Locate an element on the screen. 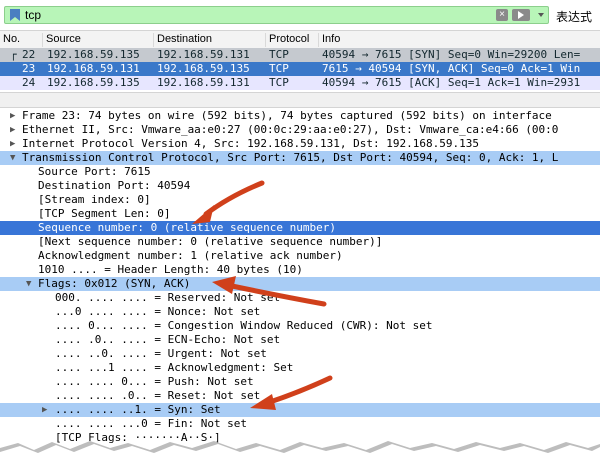  chevron-down-icon is located at coordinates (541, 15).